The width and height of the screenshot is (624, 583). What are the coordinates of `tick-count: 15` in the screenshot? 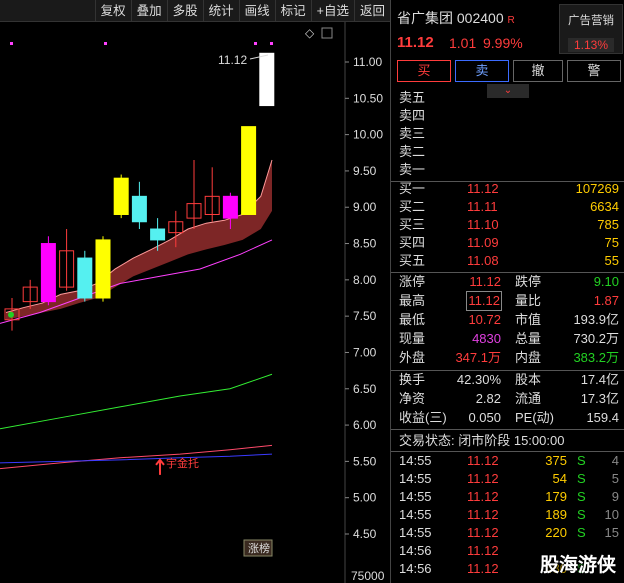 It's located at (611, 532).